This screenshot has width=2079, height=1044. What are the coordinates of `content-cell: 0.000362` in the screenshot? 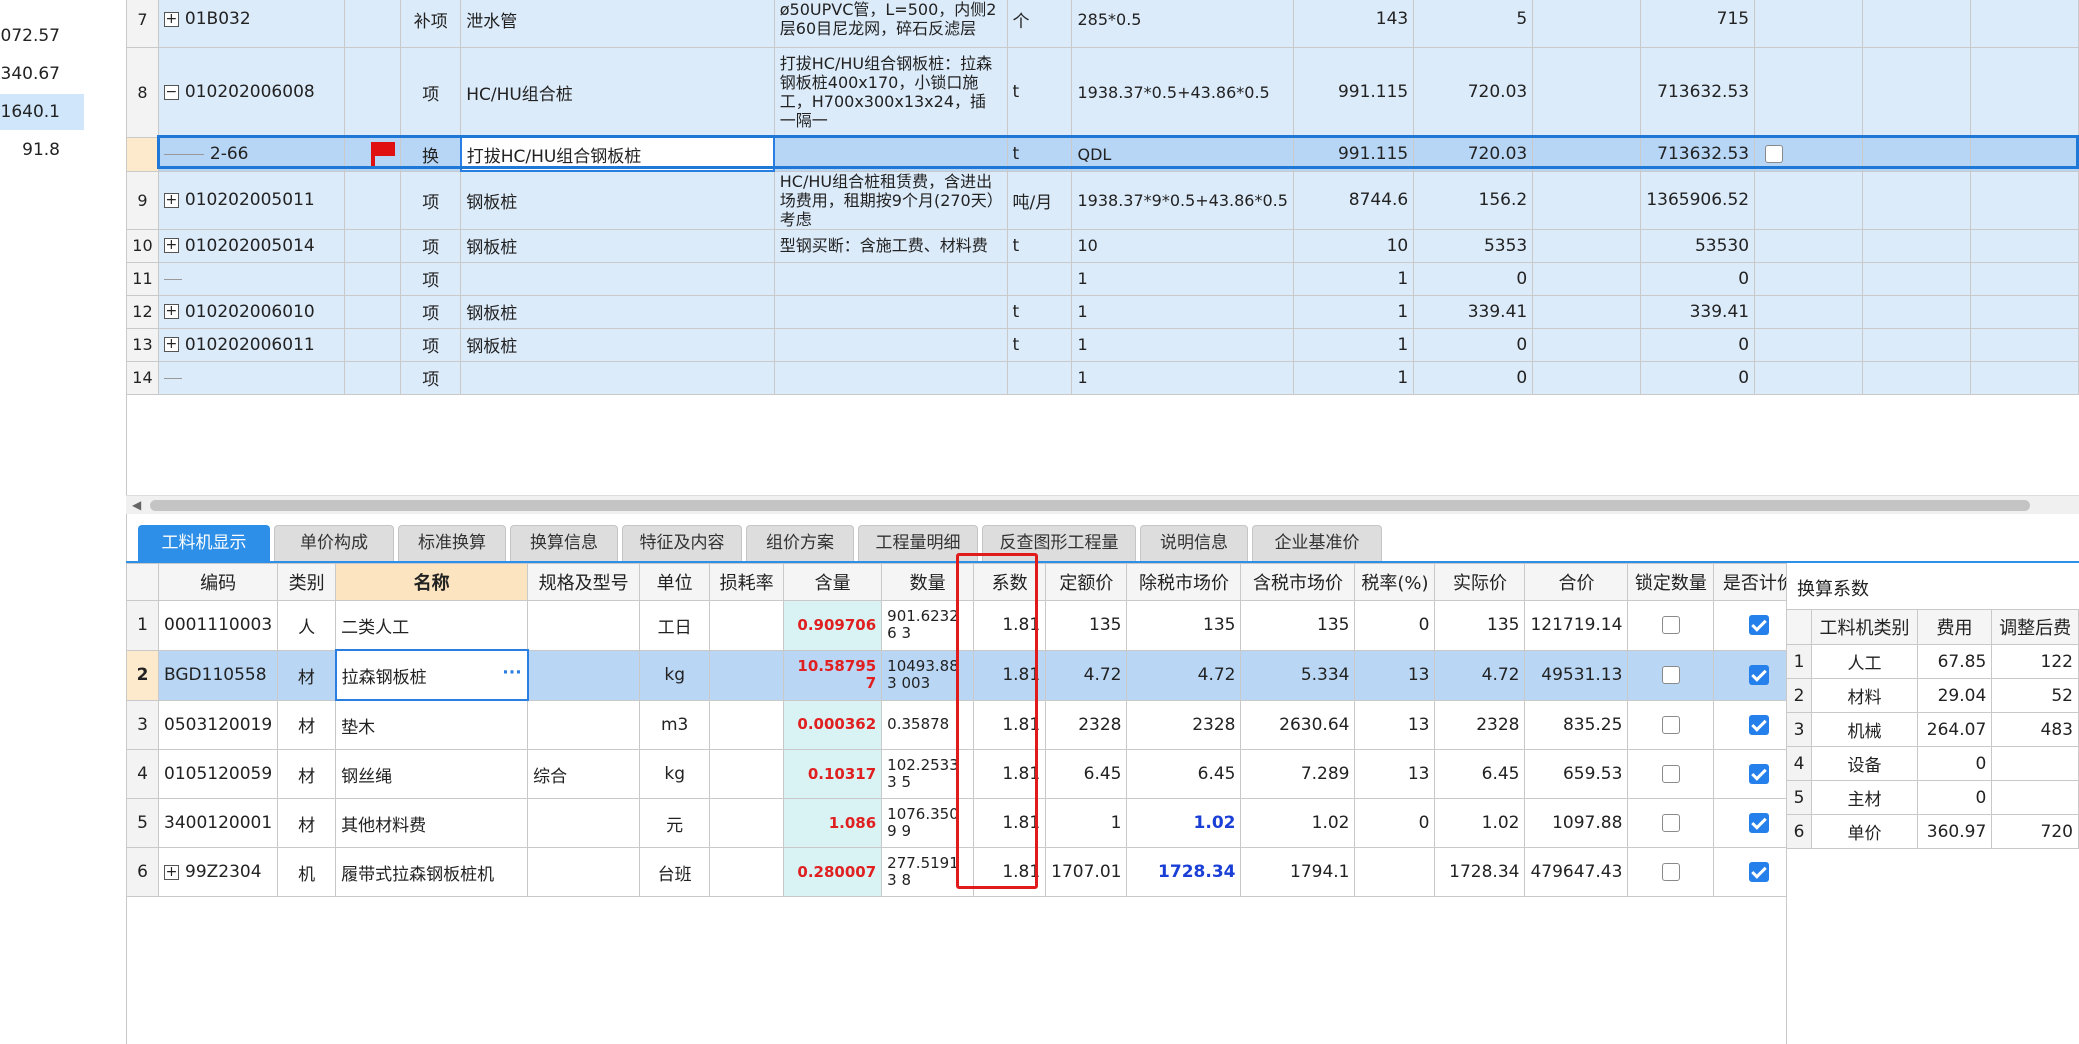 It's located at (833, 724).